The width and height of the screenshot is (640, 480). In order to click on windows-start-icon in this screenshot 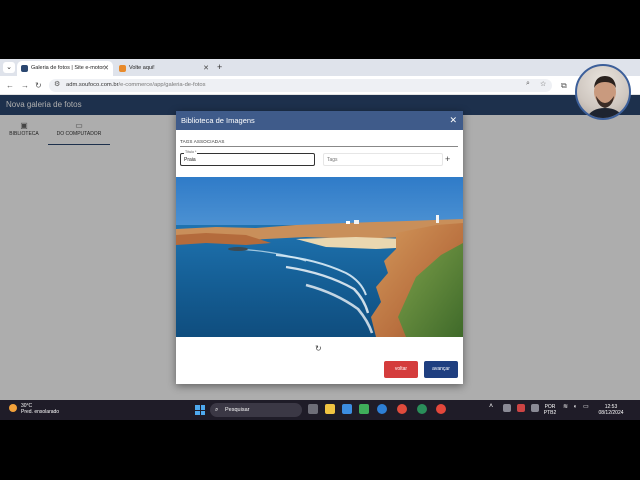, I will do `click(200, 410)`.